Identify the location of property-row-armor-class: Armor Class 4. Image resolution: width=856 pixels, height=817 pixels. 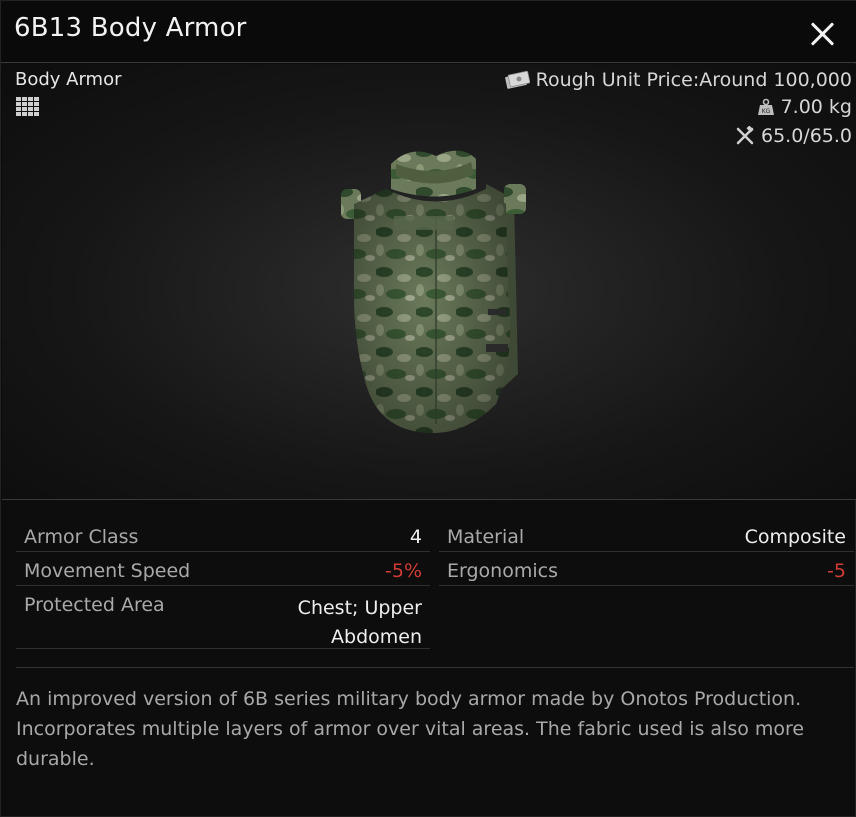
(223, 536).